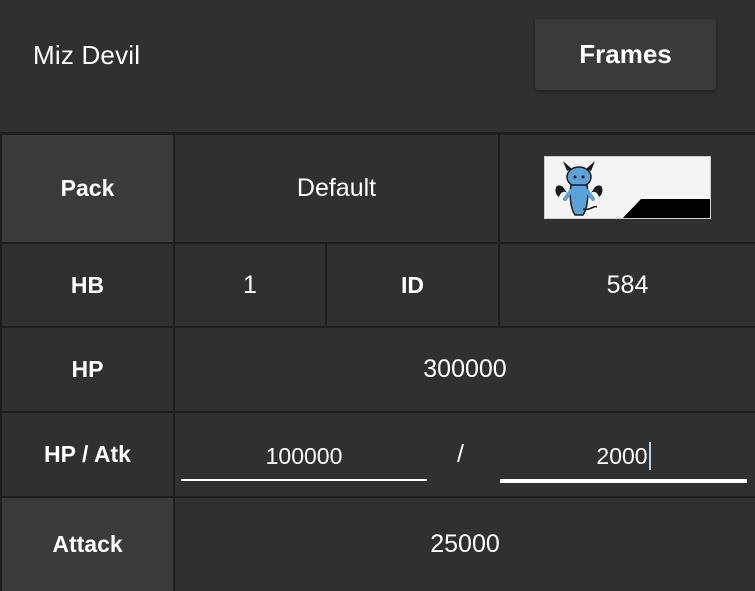  Describe the element at coordinates (87, 544) in the screenshot. I see `attack-button: Attack` at that location.